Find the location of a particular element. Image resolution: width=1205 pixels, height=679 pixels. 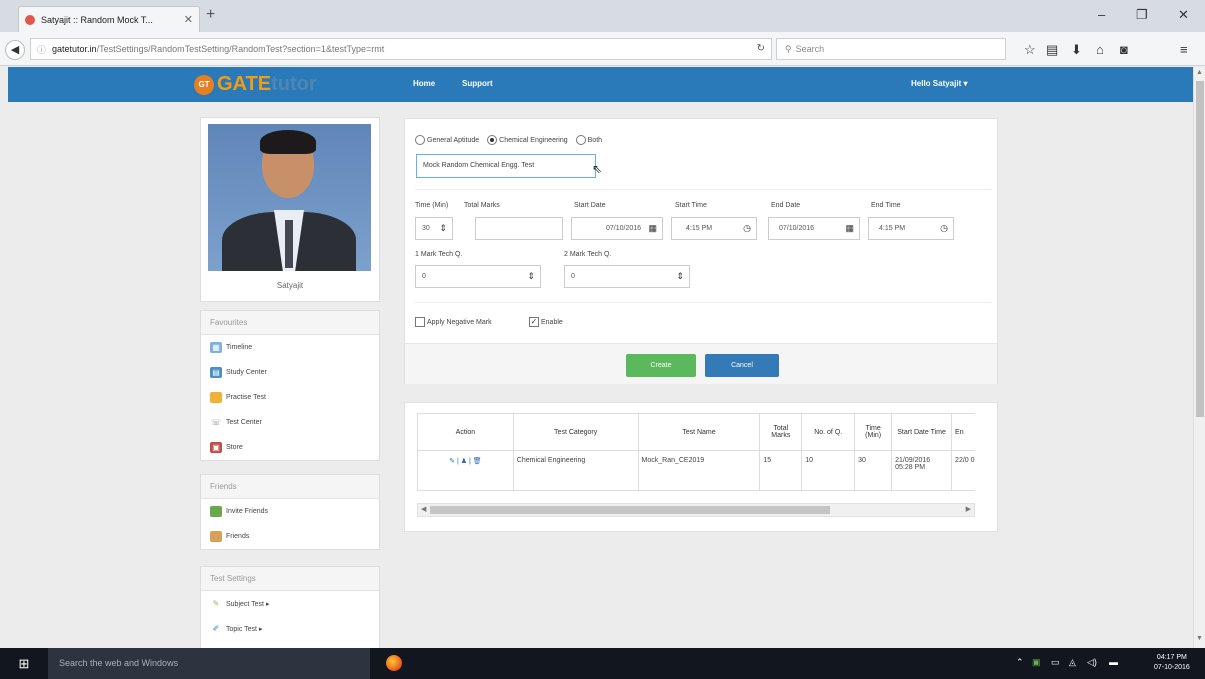

sidebar-item-label: Study Center is located at coordinates (246, 372).